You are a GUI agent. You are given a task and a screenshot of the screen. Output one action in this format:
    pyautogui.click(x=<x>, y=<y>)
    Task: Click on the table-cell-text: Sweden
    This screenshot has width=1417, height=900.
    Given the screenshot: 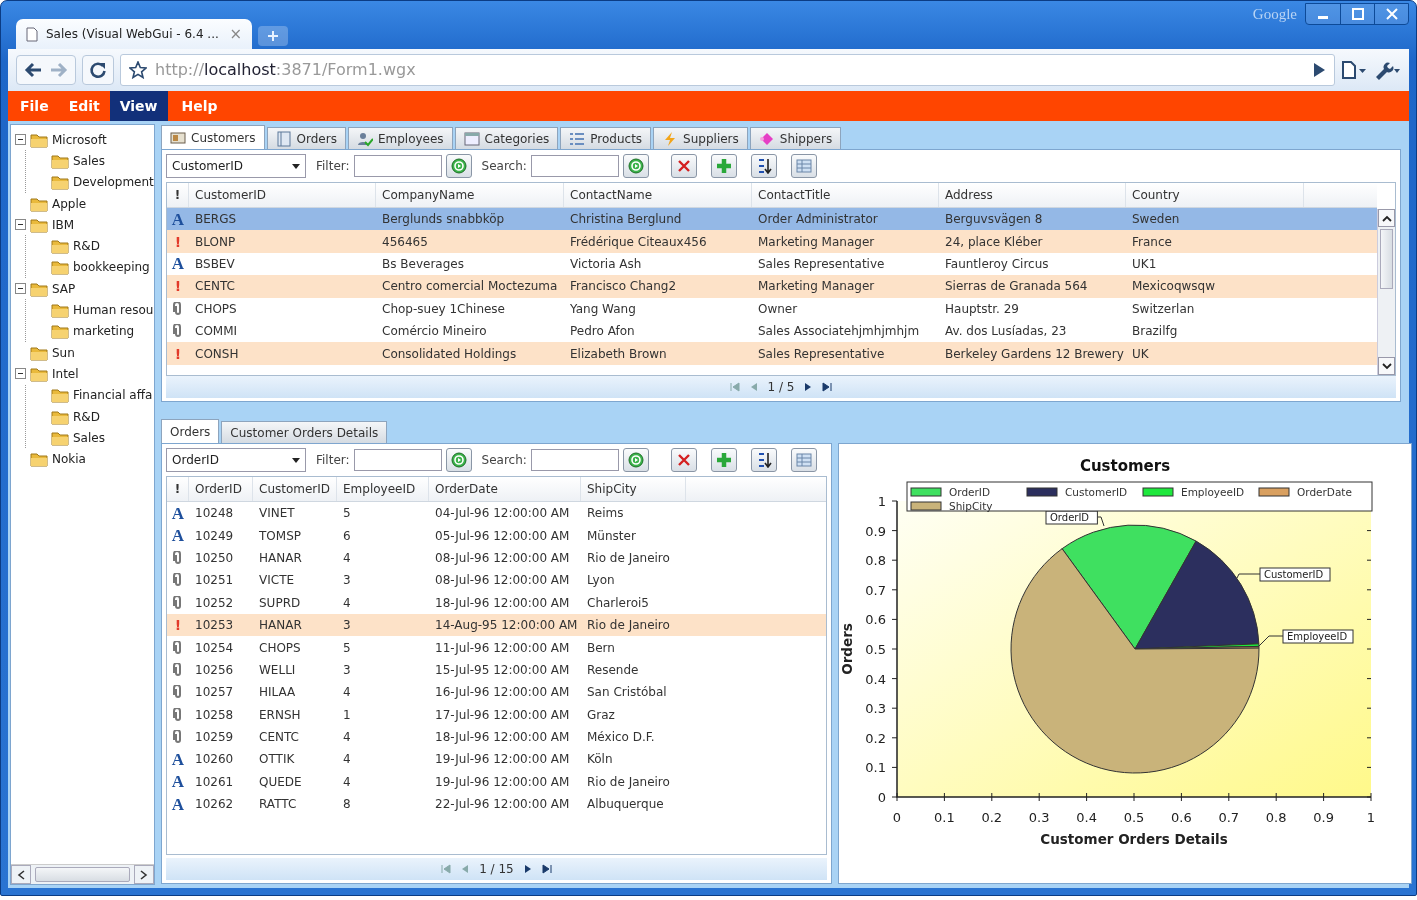 What is the action you would take?
    pyautogui.click(x=1156, y=220)
    